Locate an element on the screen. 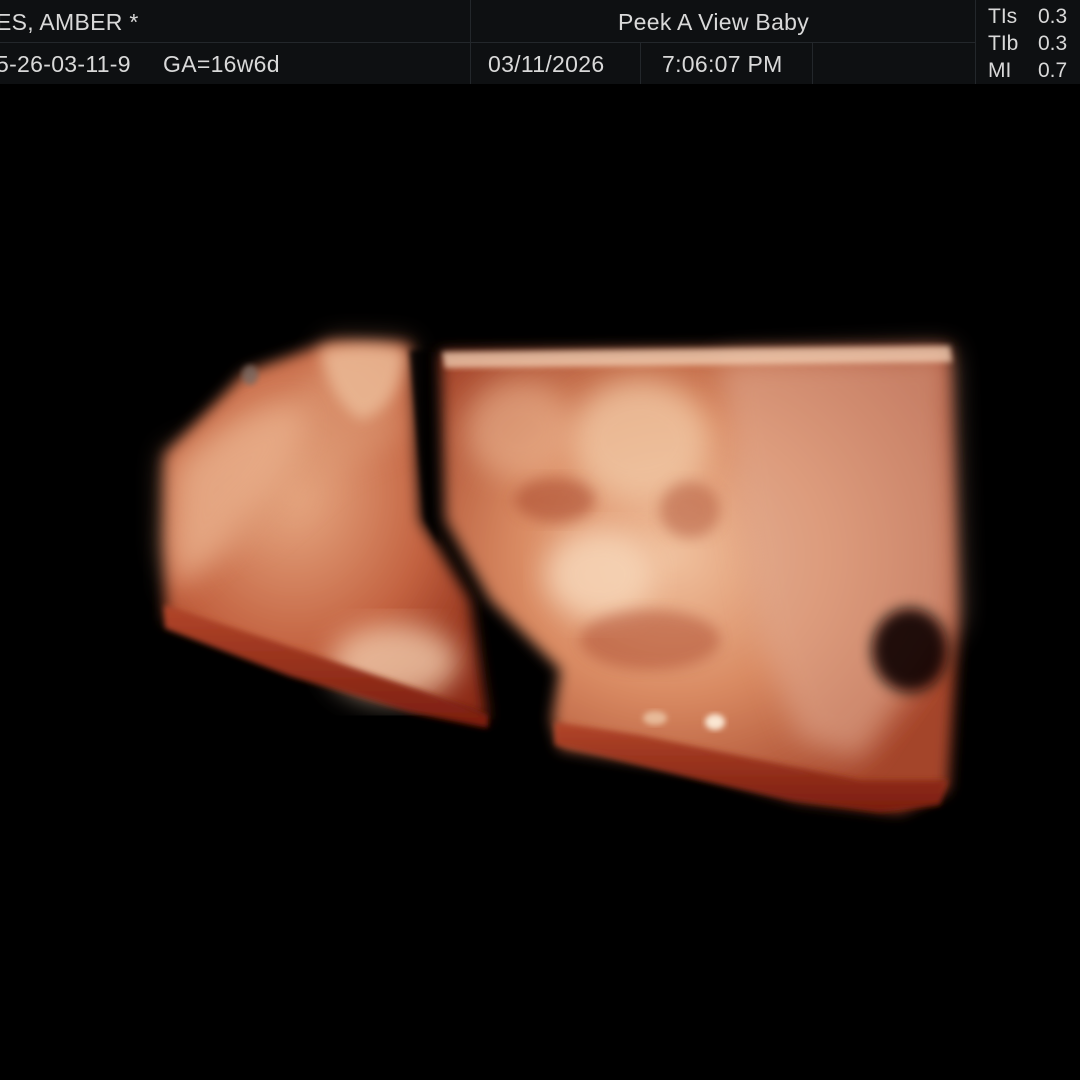  index-label: TIb is located at coordinates (1003, 43).